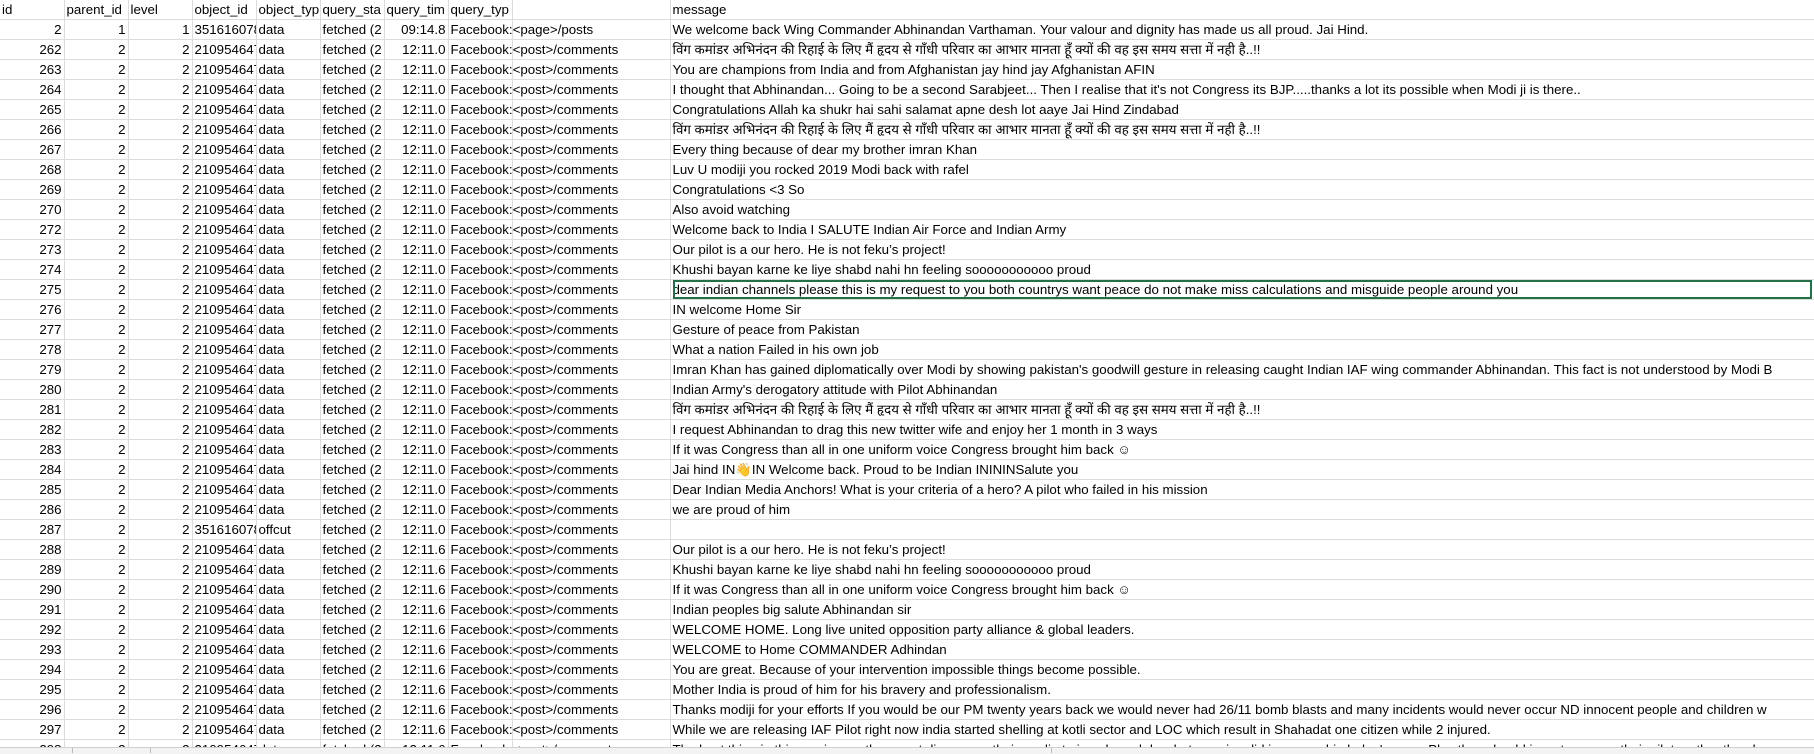 The image size is (1814, 754). I want to click on cell-id: 284, so click(32, 469).